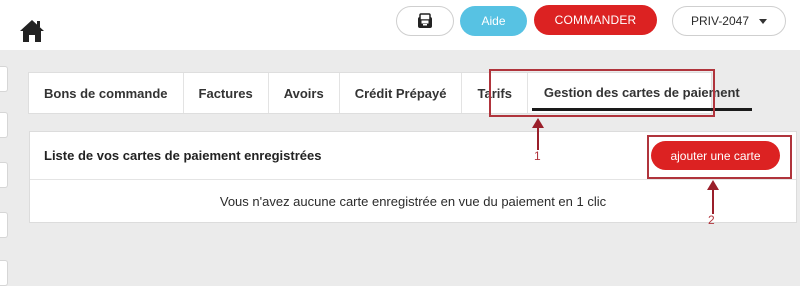 The width and height of the screenshot is (800, 286). I want to click on account-select: PRIV-2047, so click(729, 21).